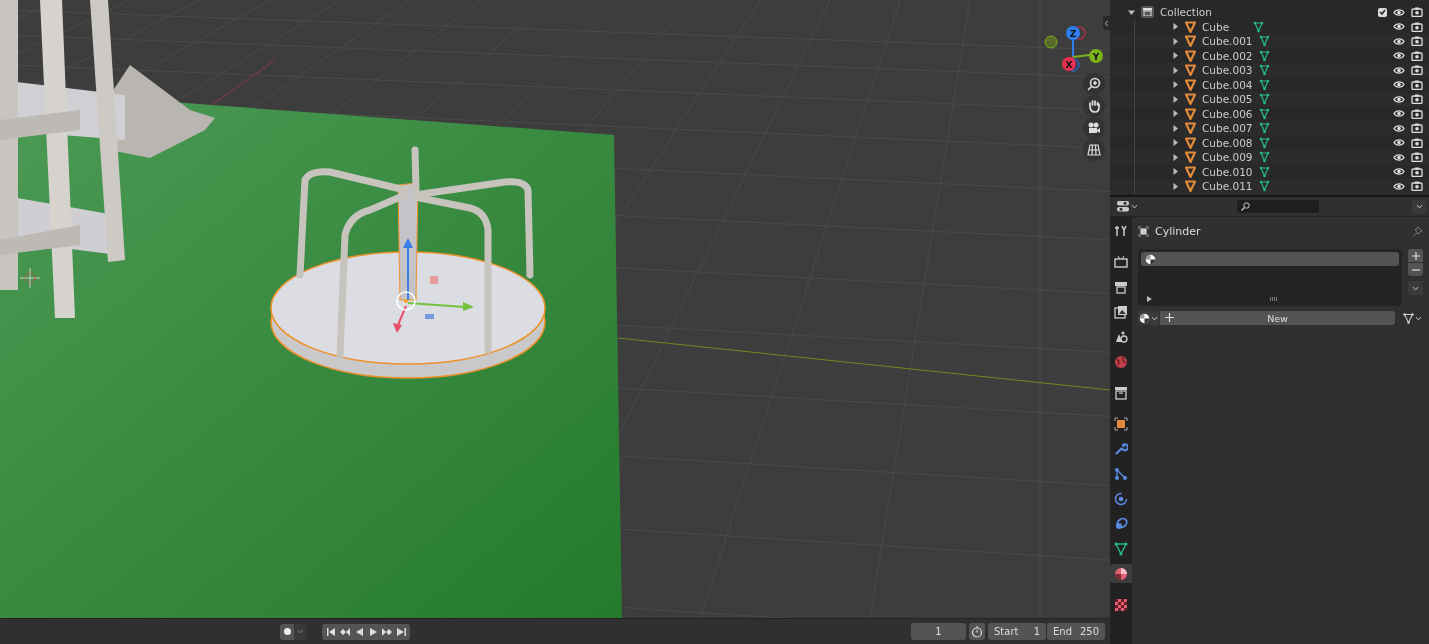 The height and width of the screenshot is (644, 1429). I want to click on axis-handle: Z, so click(1073, 42).